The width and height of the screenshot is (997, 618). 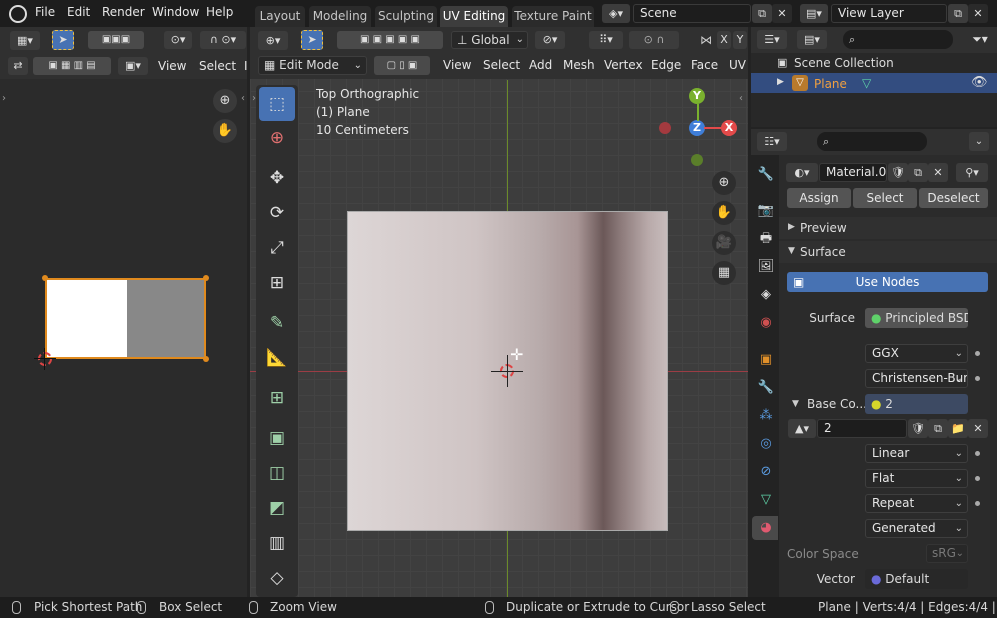 I want to click on blender-logo-icon, so click(x=18, y=14).